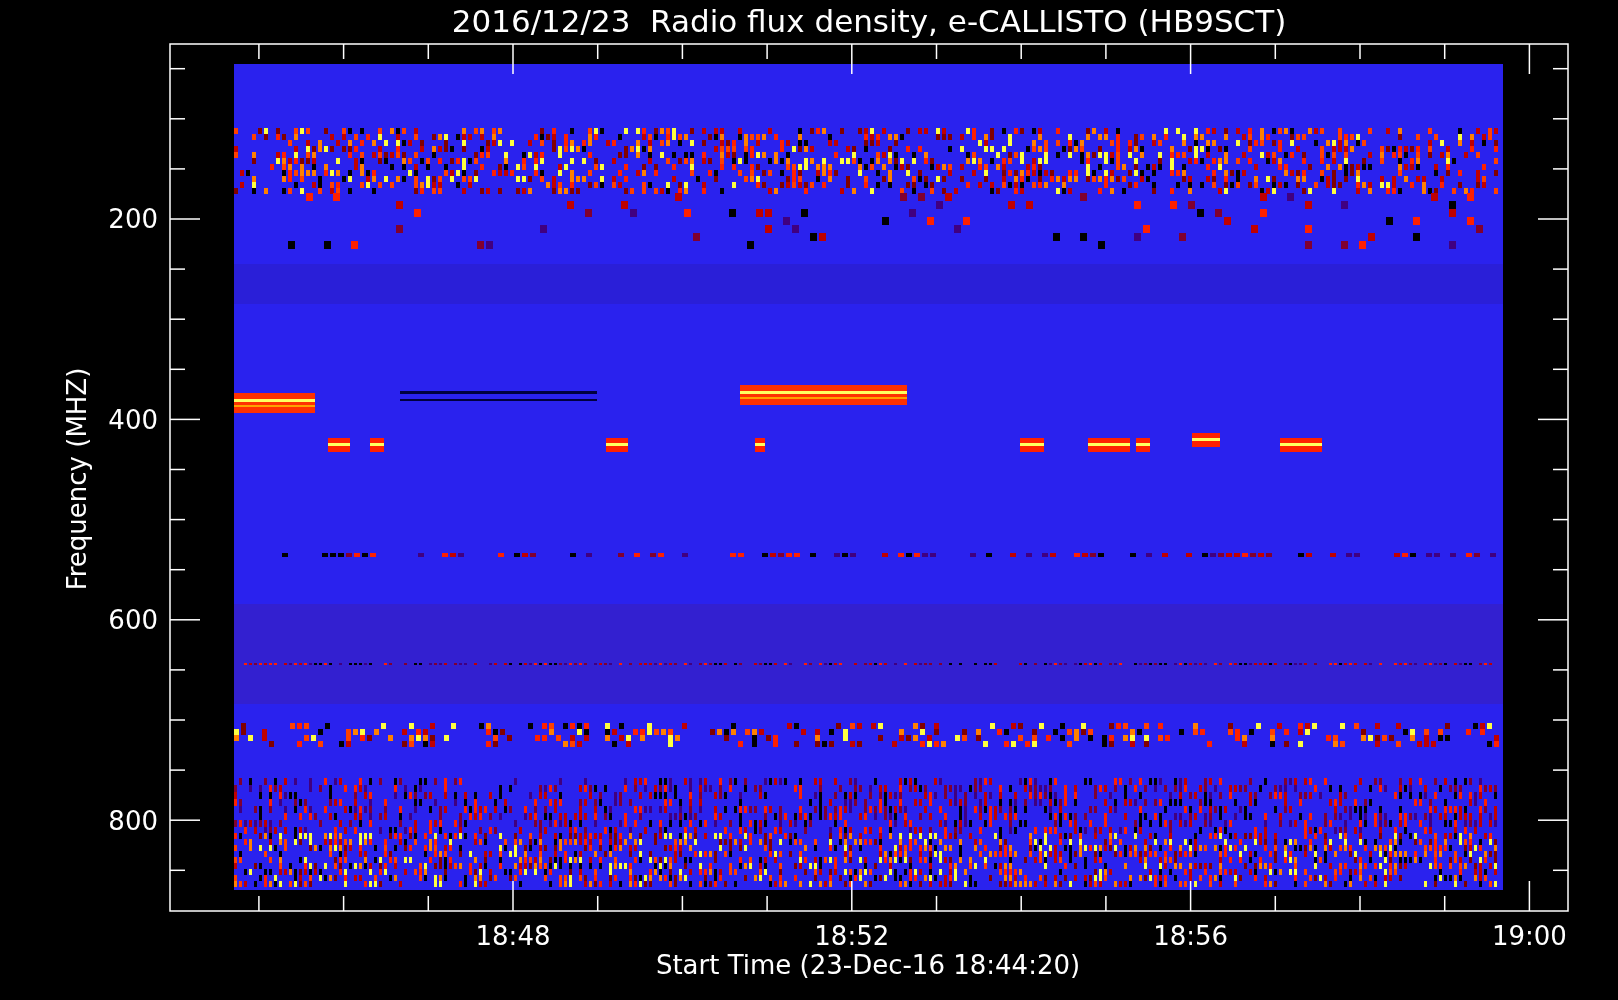 The height and width of the screenshot is (1000, 1618). I want to click on x-tick-label: 18:48, so click(513, 936).